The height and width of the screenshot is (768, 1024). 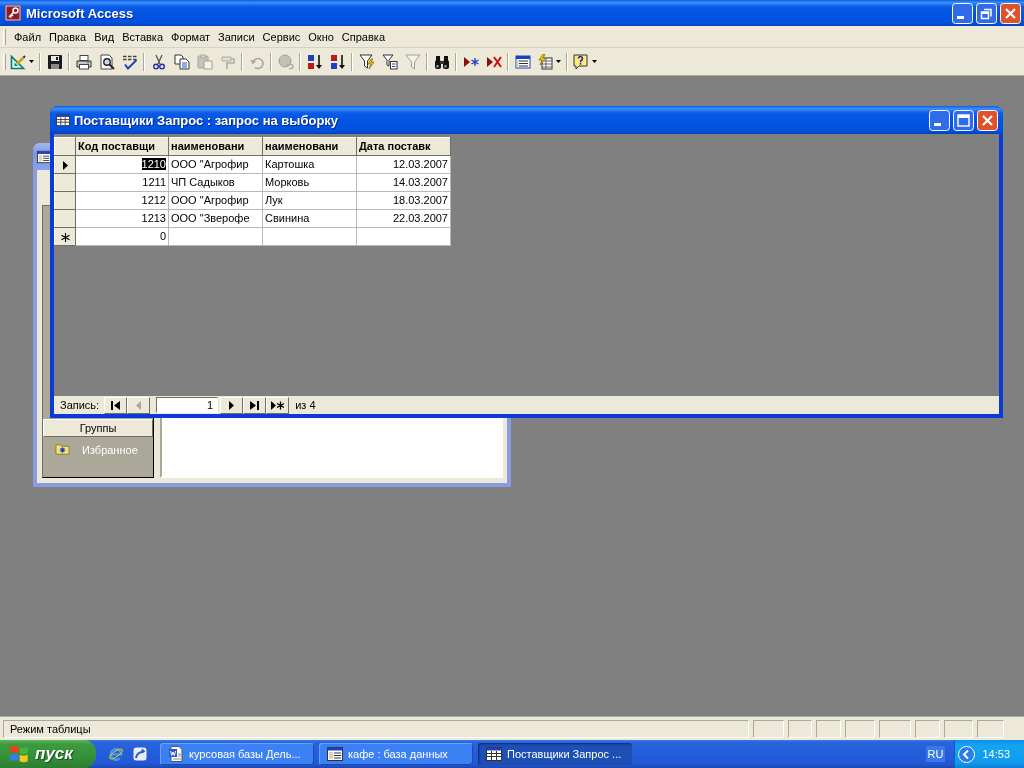 What do you see at coordinates (337, 61) in the screenshot?
I see `sort-descending-icon` at bounding box center [337, 61].